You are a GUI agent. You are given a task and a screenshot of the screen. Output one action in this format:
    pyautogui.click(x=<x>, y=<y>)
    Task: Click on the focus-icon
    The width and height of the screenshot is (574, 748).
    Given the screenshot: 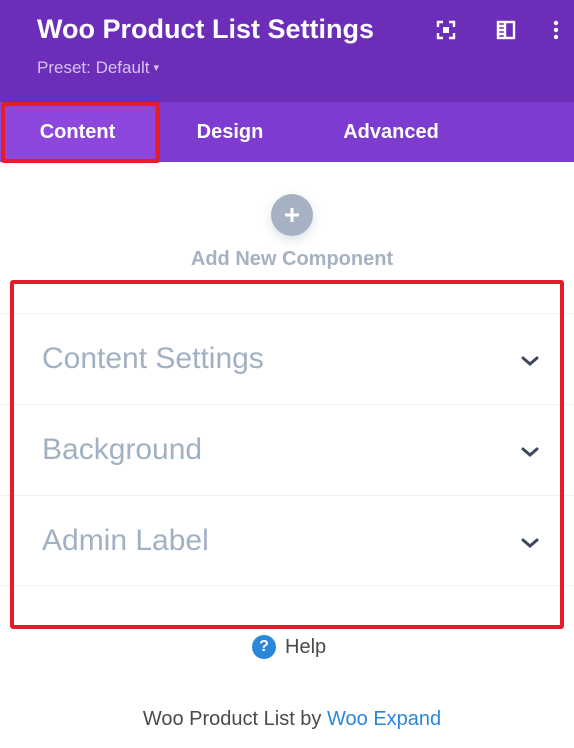 What is the action you would take?
    pyautogui.click(x=446, y=30)
    